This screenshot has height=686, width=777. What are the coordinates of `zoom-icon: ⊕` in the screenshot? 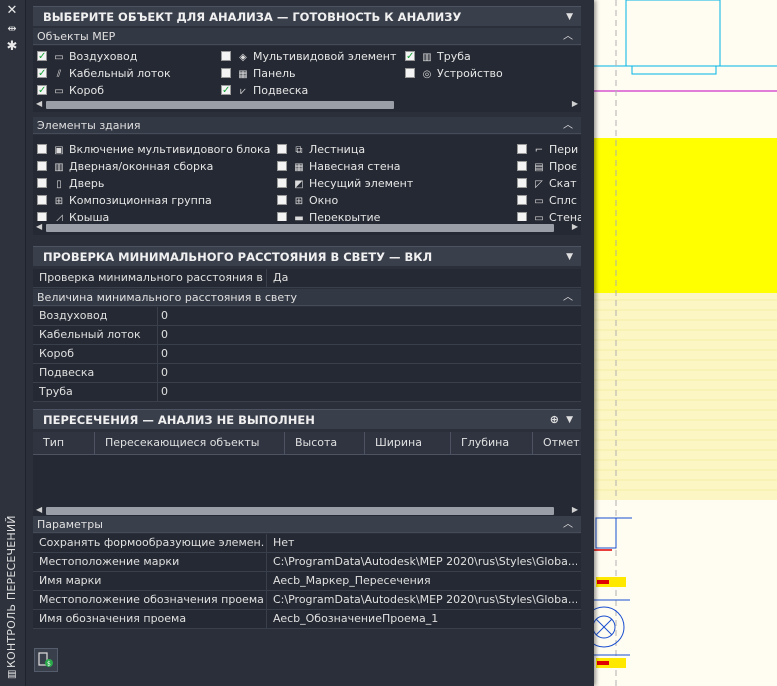 It's located at (554, 420).